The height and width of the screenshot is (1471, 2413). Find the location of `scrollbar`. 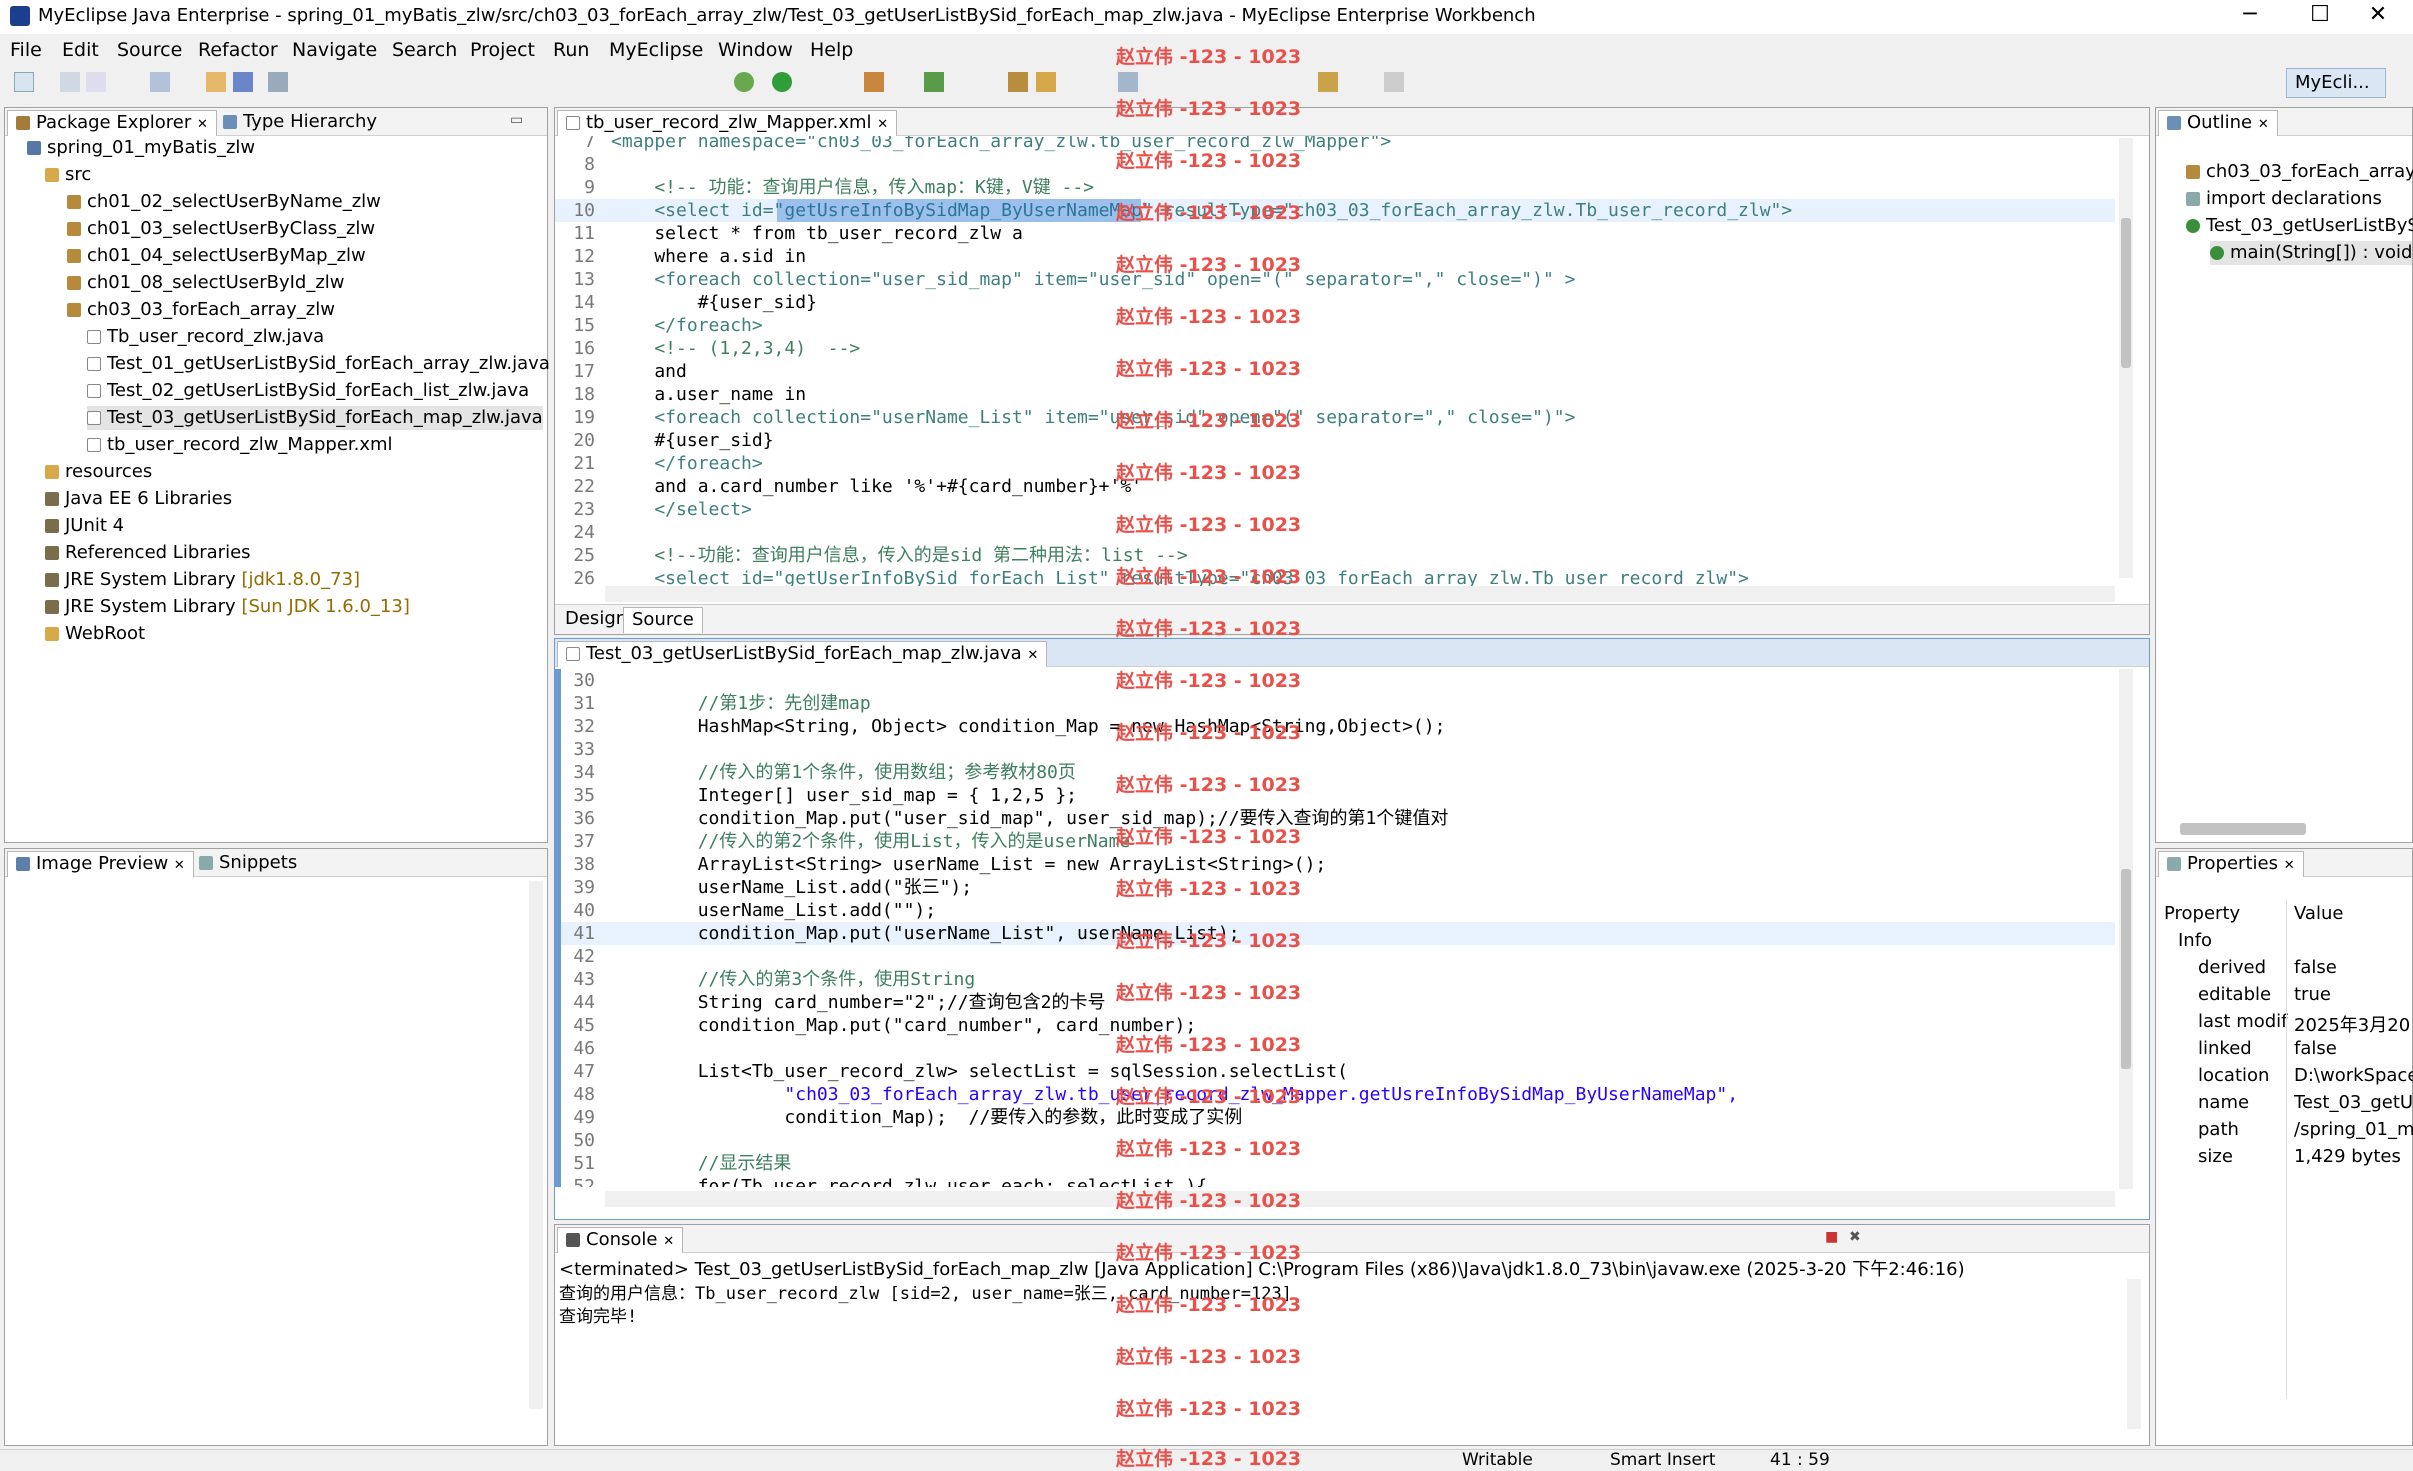

scrollbar is located at coordinates (536, 1145).